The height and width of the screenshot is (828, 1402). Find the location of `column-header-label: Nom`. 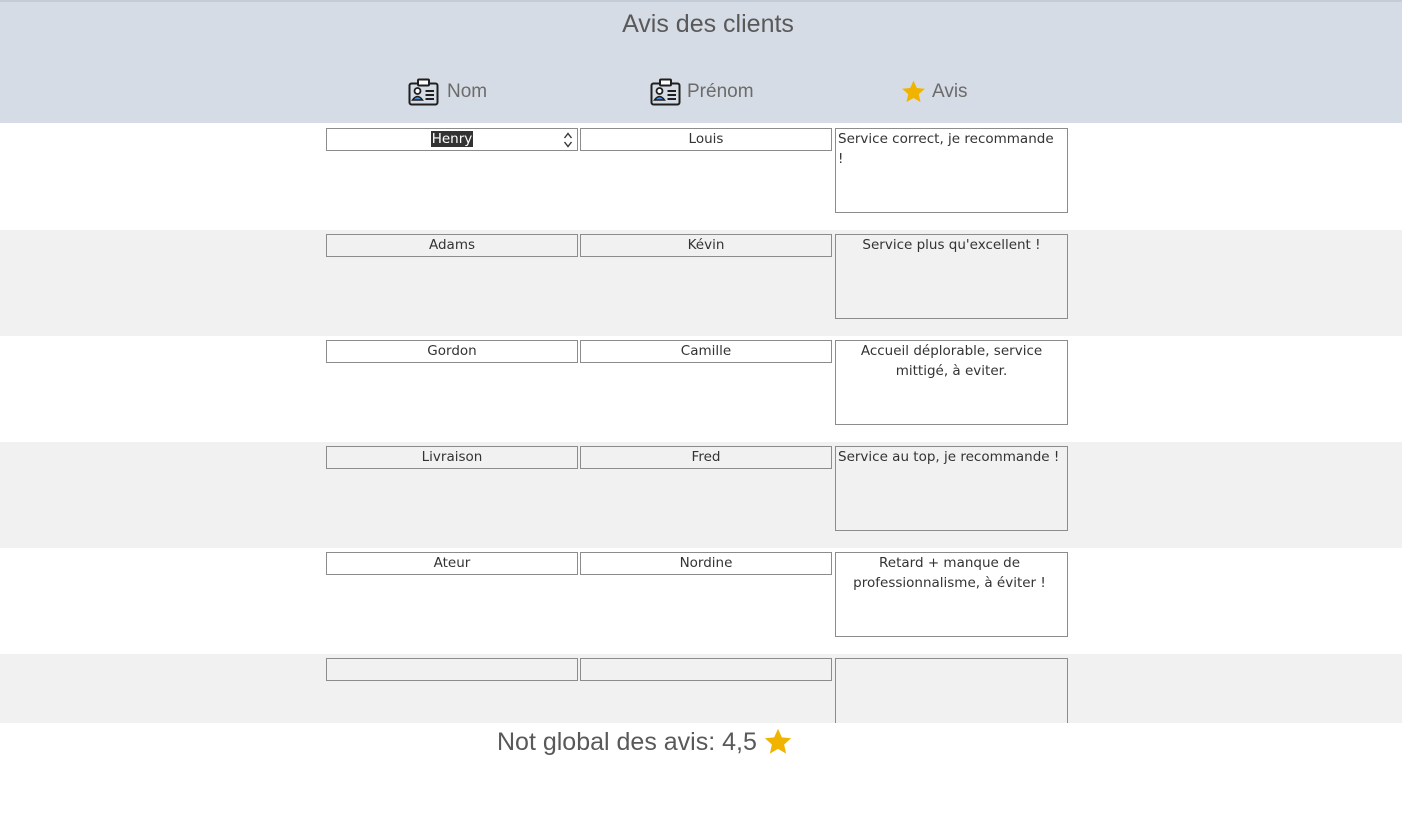

column-header-label: Nom is located at coordinates (467, 91).